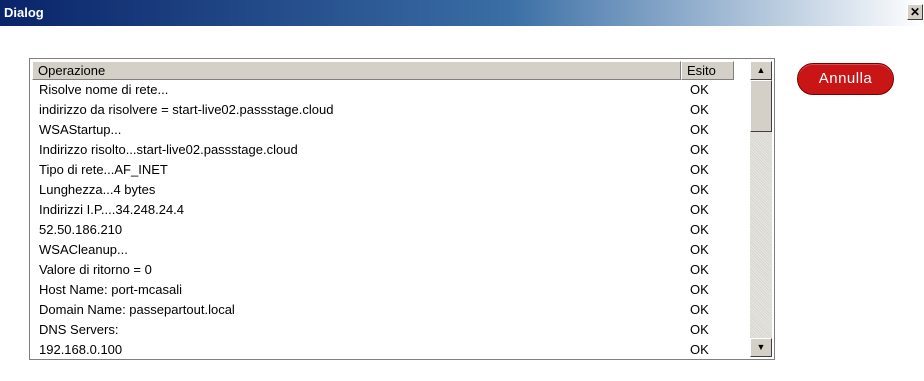 Image resolution: width=924 pixels, height=381 pixels. What do you see at coordinates (81, 229) in the screenshot?
I see `operation-cell: 52.50.186.210` at bounding box center [81, 229].